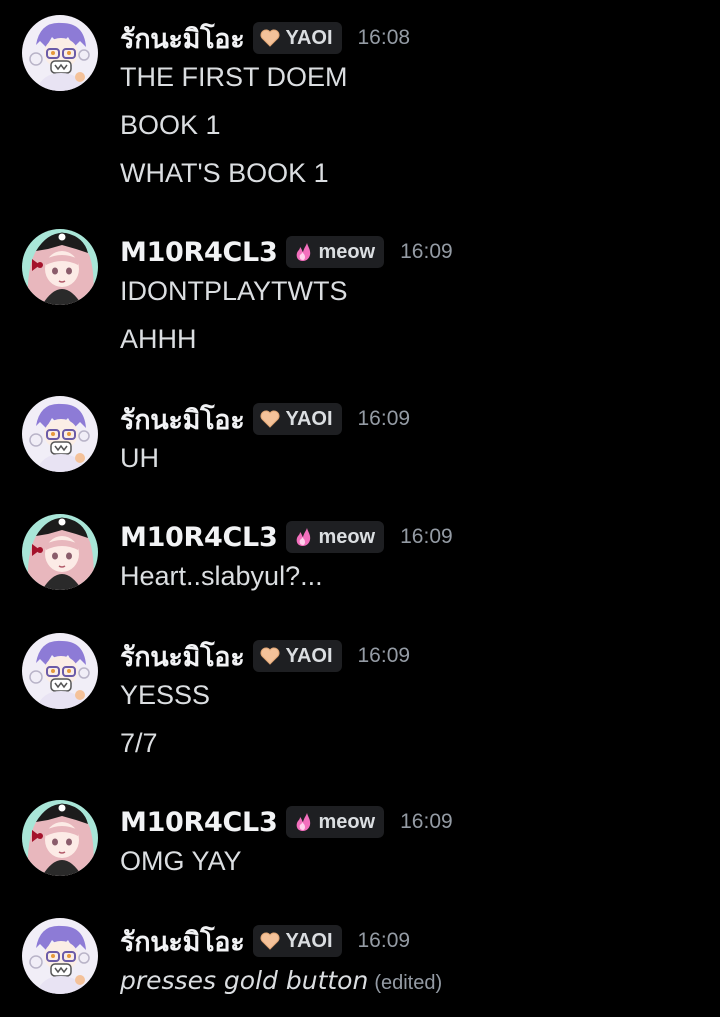  Describe the element at coordinates (170, 125) in the screenshot. I see `message-text: BOOK 1` at that location.